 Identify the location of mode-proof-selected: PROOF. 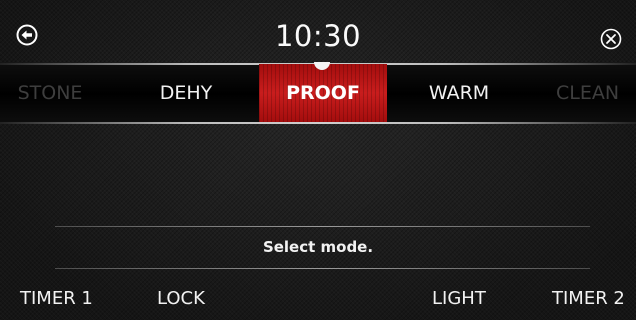
(323, 93).